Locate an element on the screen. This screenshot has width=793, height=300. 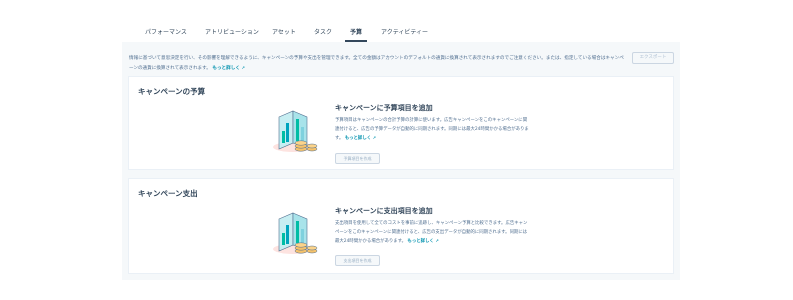
create-spend-item-button: 支出項目を作成 is located at coordinates (357, 260).